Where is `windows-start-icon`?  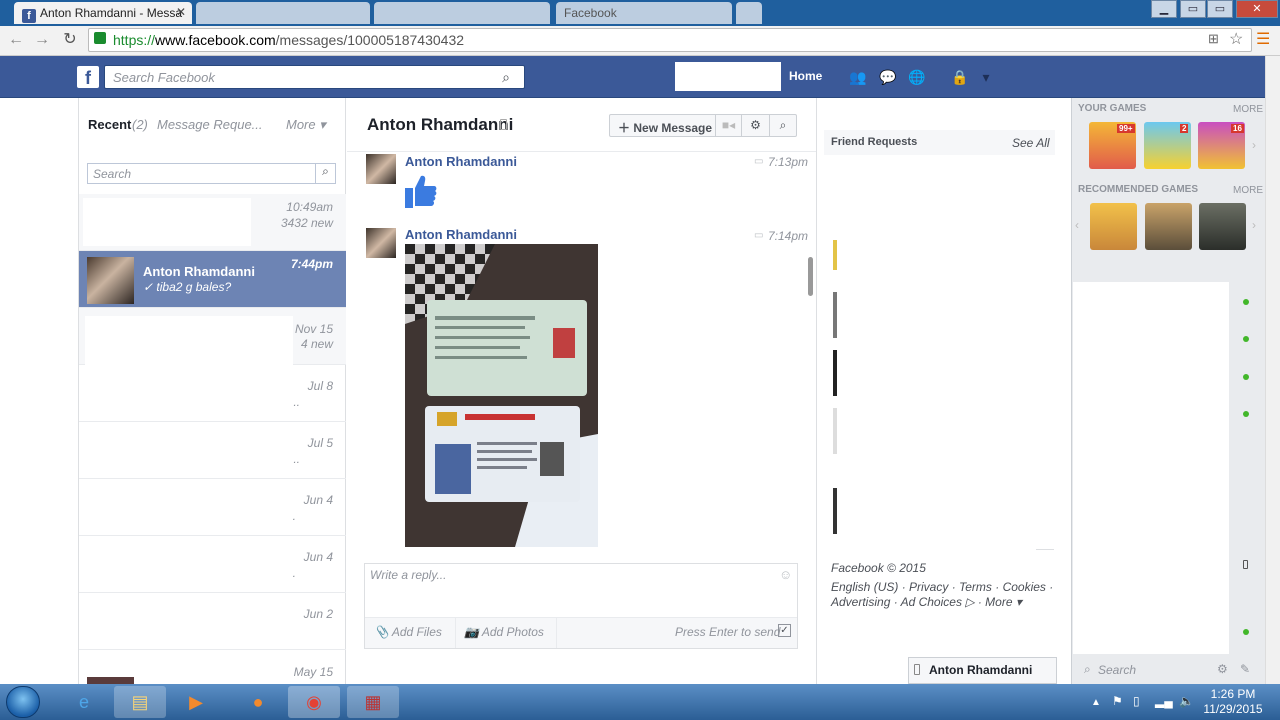
windows-start-icon is located at coordinates (23, 702).